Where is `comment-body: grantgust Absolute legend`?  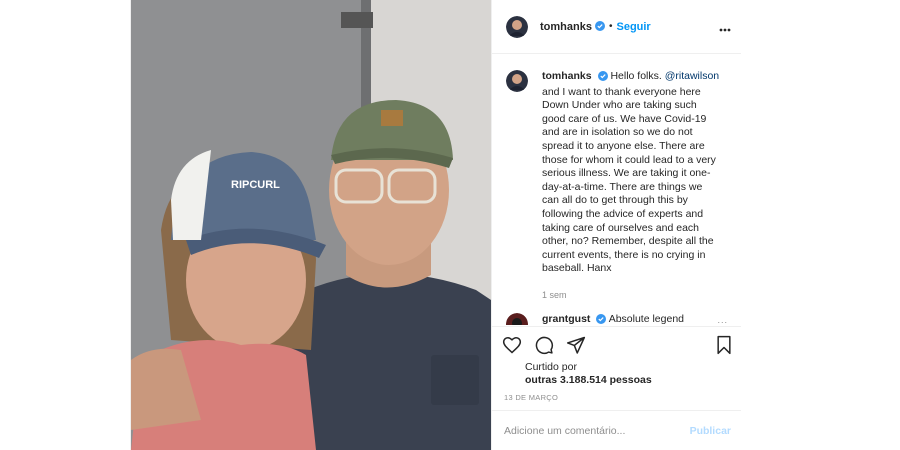
comment-body: grantgust Absolute legend is located at coordinates (613, 319).